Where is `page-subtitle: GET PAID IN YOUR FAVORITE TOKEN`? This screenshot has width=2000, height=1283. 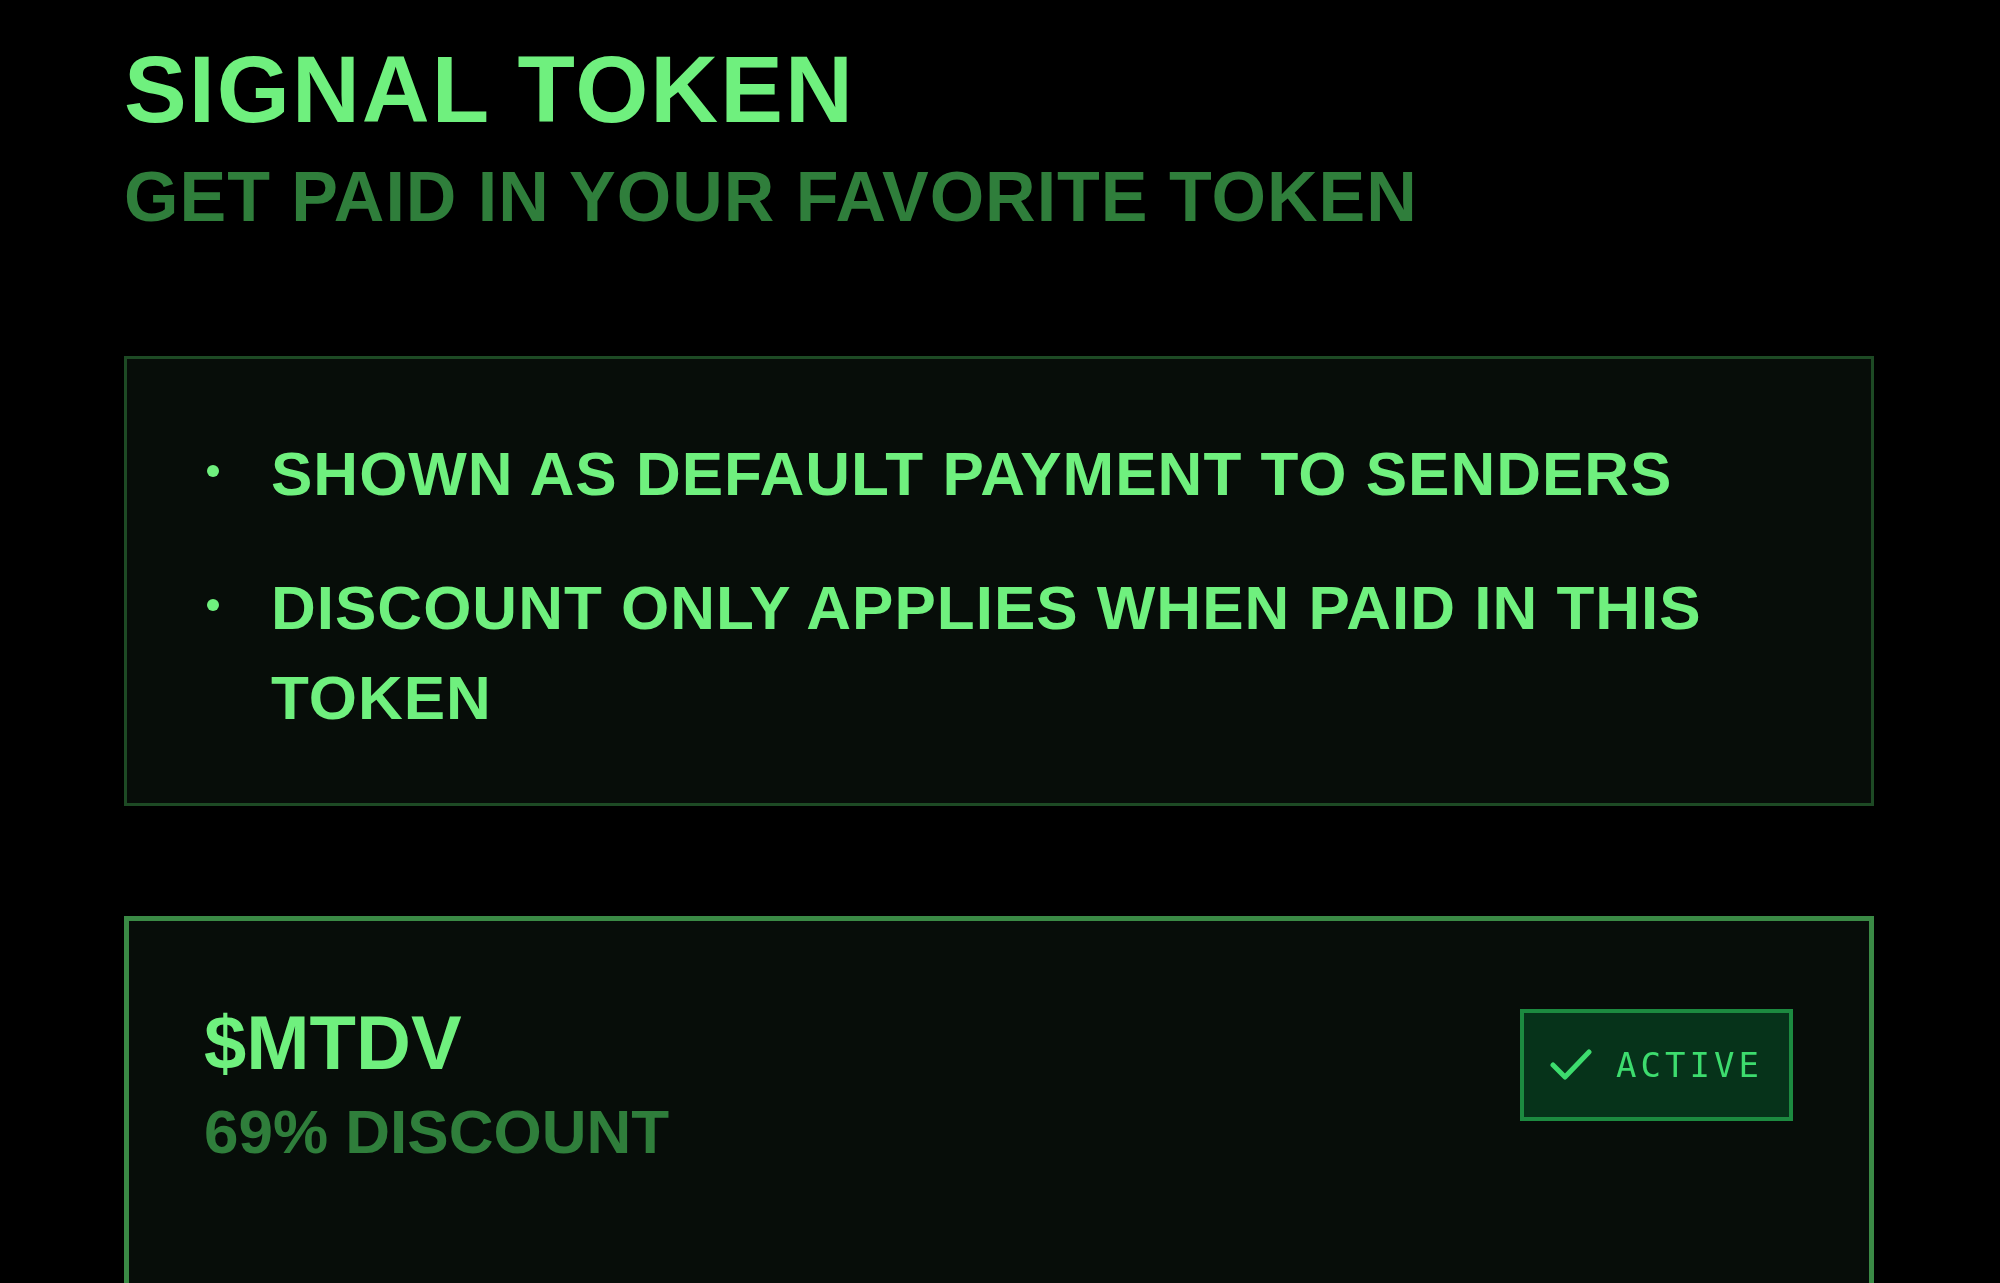 page-subtitle: GET PAID IN YOUR FAVORITE TOKEN is located at coordinates (771, 198).